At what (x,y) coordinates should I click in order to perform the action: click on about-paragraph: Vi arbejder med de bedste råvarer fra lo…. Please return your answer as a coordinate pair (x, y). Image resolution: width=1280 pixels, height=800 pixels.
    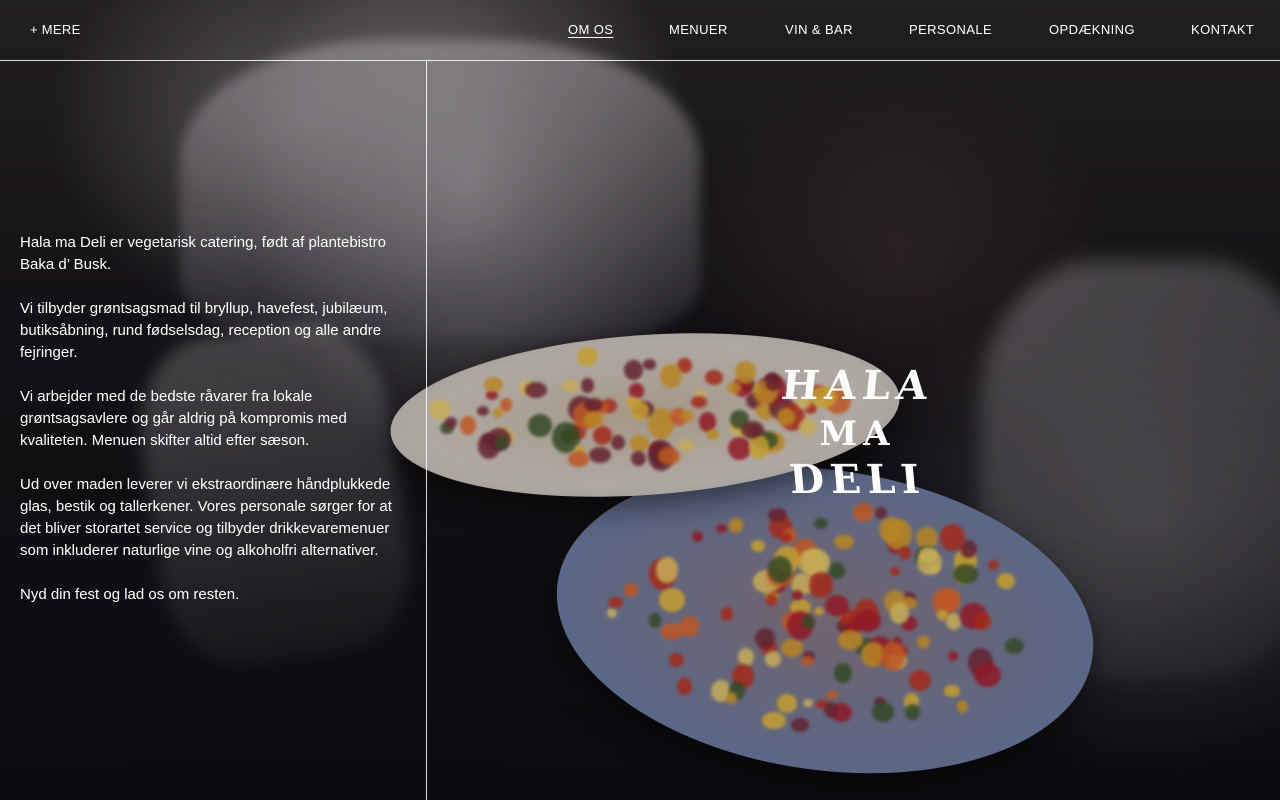
    Looking at the image, I should click on (183, 418).